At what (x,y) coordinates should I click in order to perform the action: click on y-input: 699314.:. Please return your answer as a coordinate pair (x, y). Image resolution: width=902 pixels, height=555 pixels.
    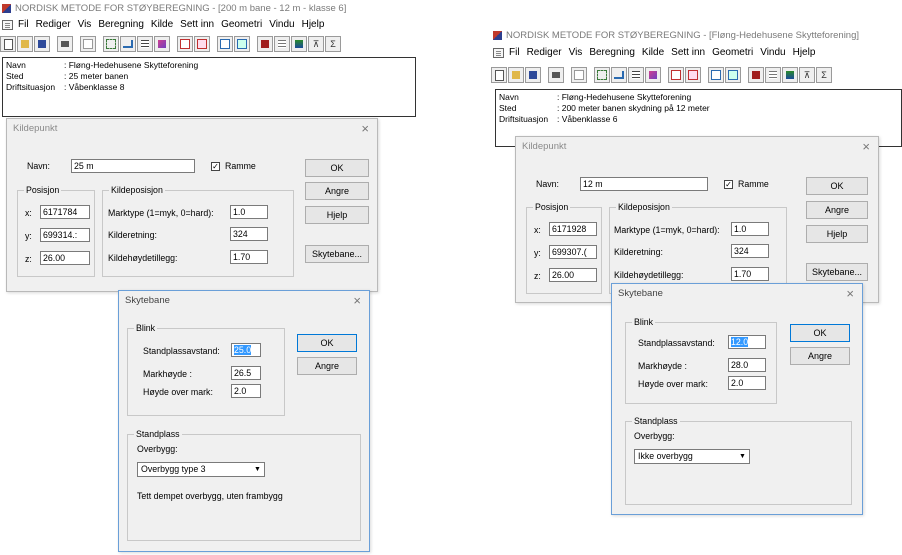
    Looking at the image, I should click on (65, 235).